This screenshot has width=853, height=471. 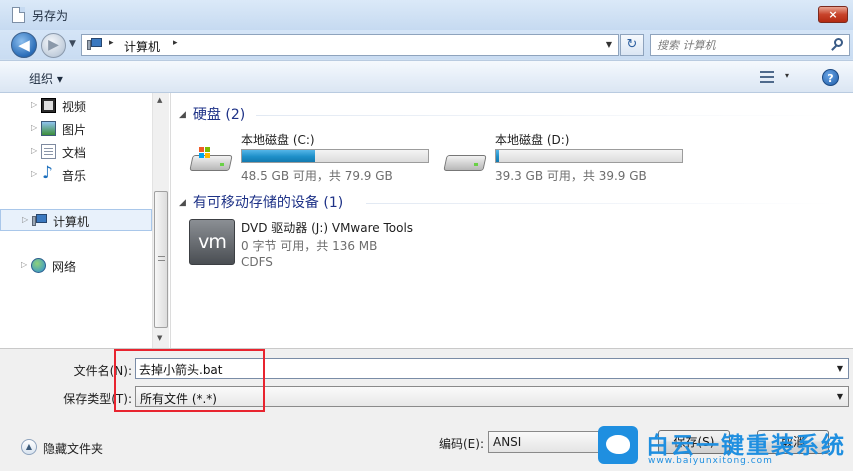 What do you see at coordinates (466, 161) in the screenshot?
I see `hard-drive-icon` at bounding box center [466, 161].